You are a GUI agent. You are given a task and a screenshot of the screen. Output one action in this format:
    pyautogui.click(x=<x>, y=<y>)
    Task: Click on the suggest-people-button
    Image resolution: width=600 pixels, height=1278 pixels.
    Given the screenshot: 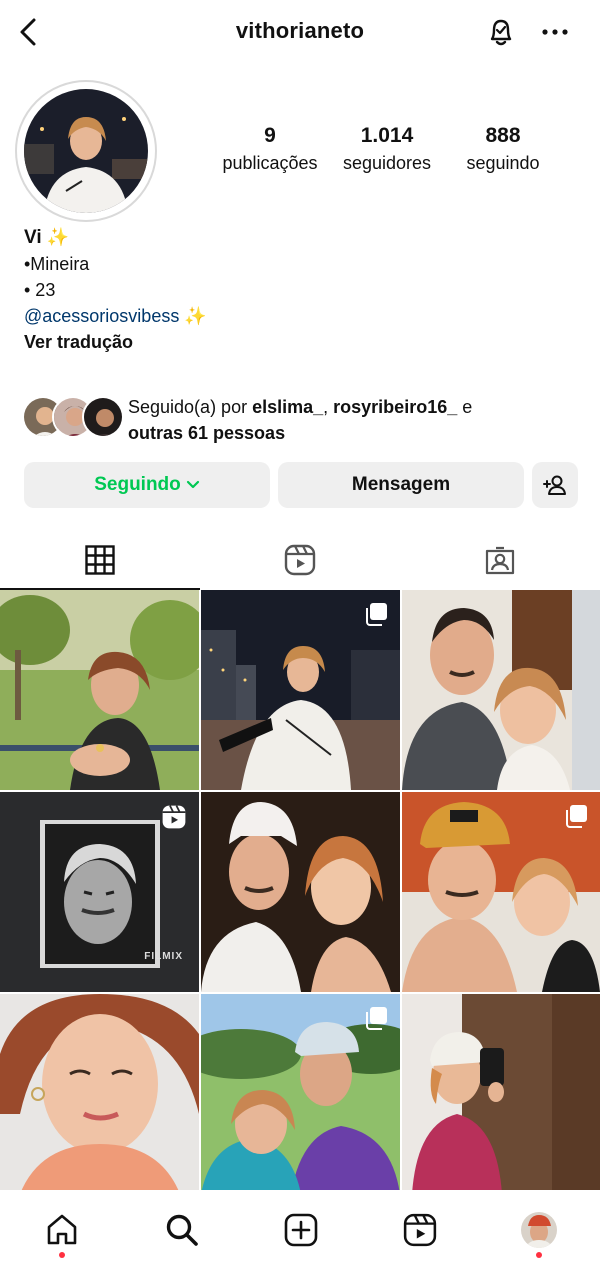 What is the action you would take?
    pyautogui.click(x=555, y=485)
    